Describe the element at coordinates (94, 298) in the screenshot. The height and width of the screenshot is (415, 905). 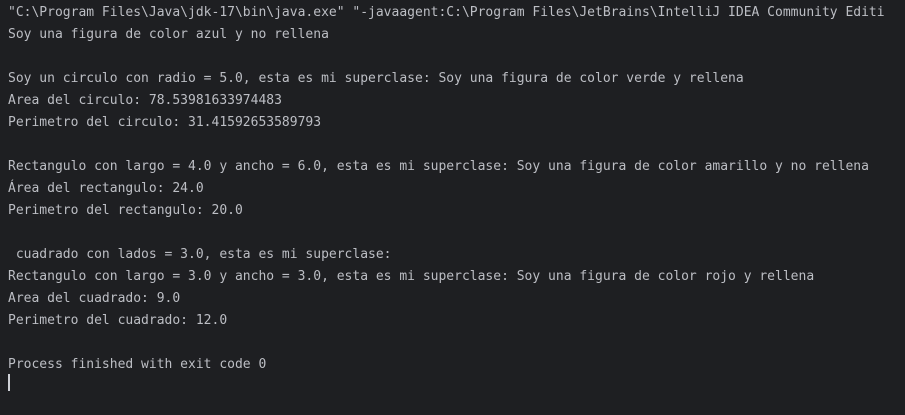
I see `console-line: Area del cuadrado: 9.0` at that location.